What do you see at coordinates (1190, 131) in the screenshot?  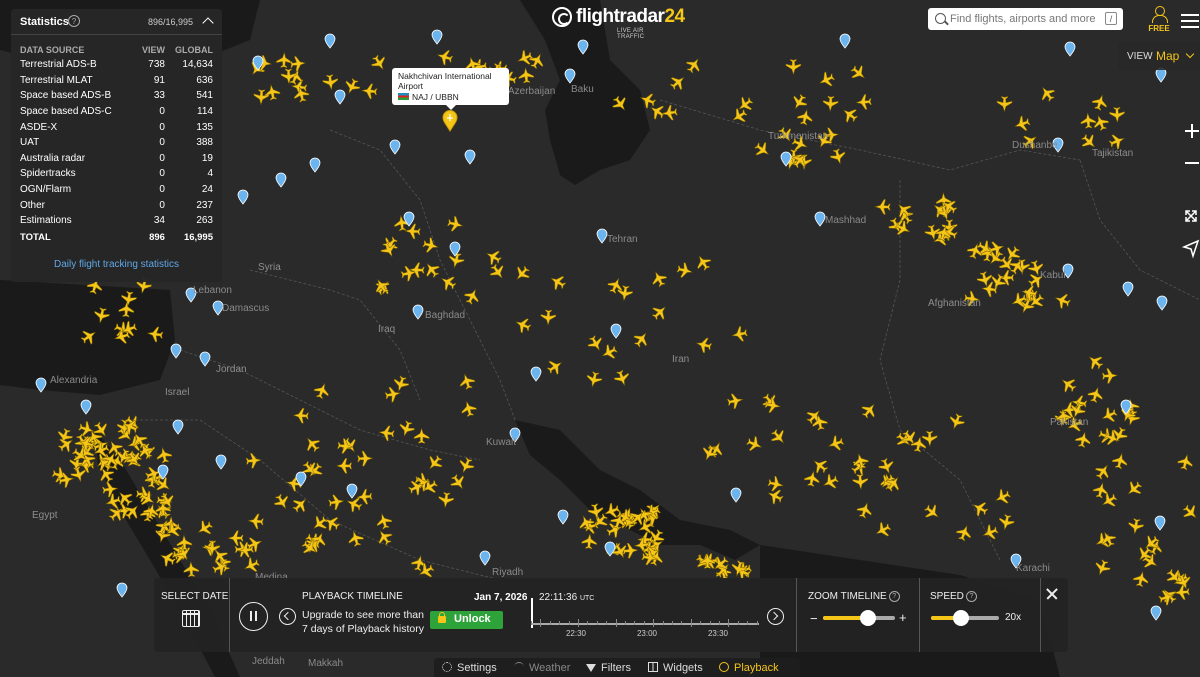 I see `zoom-in-icon` at bounding box center [1190, 131].